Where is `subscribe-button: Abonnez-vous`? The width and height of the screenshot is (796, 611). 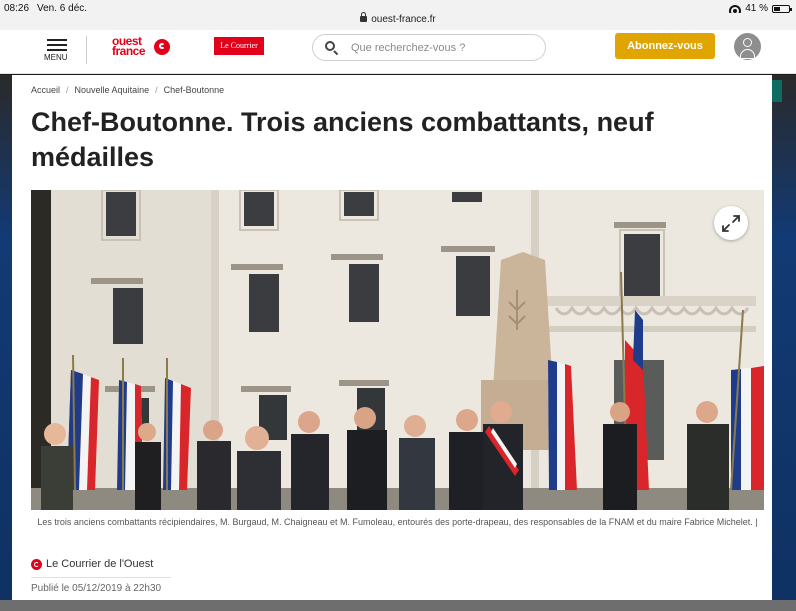
subscribe-button: Abonnez-vous is located at coordinates (665, 46).